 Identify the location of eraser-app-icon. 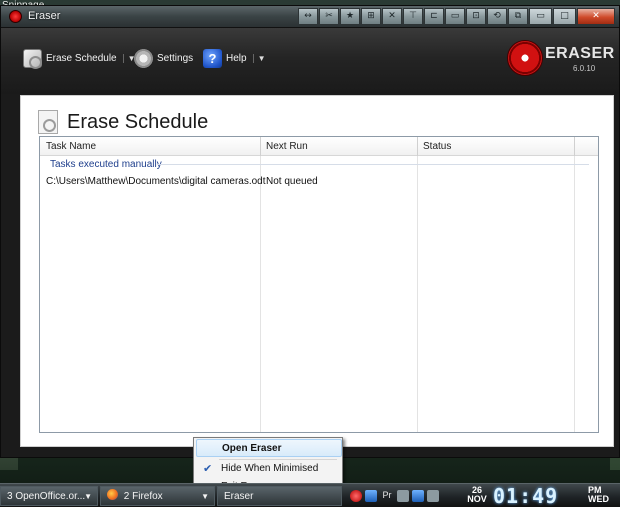
(15, 16).